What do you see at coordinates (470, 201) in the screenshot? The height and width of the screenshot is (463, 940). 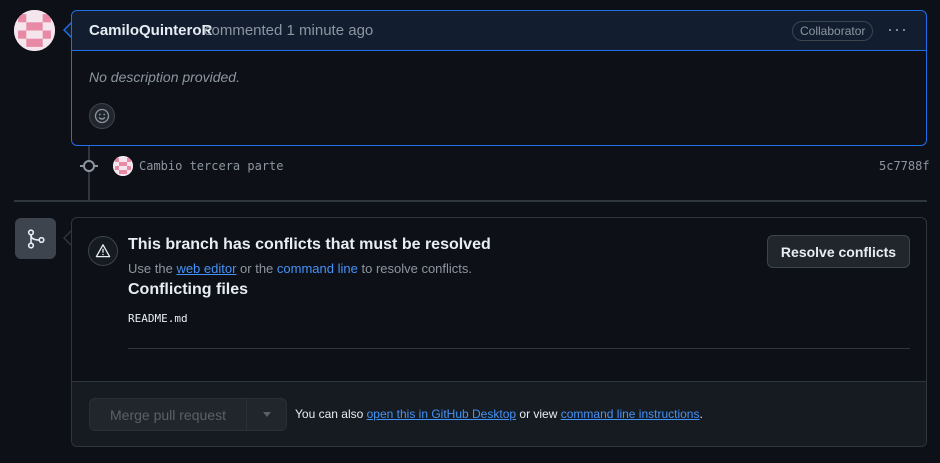 I see `timeline-divider` at bounding box center [470, 201].